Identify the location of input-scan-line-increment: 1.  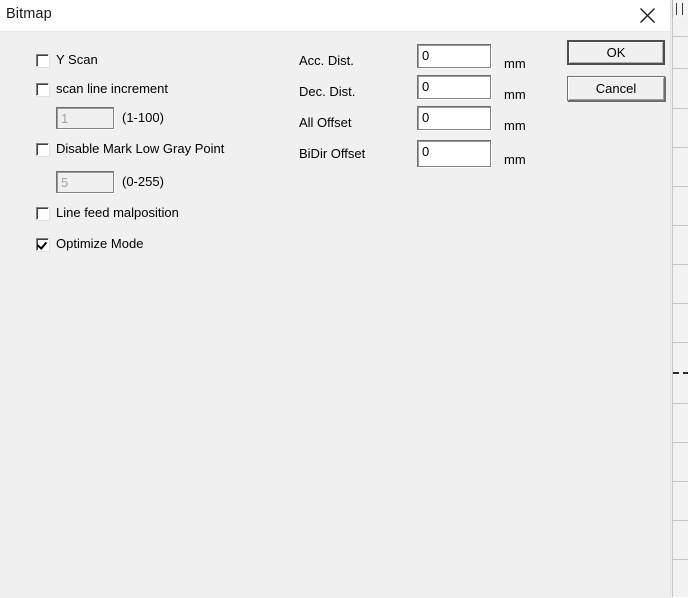
(85, 118).